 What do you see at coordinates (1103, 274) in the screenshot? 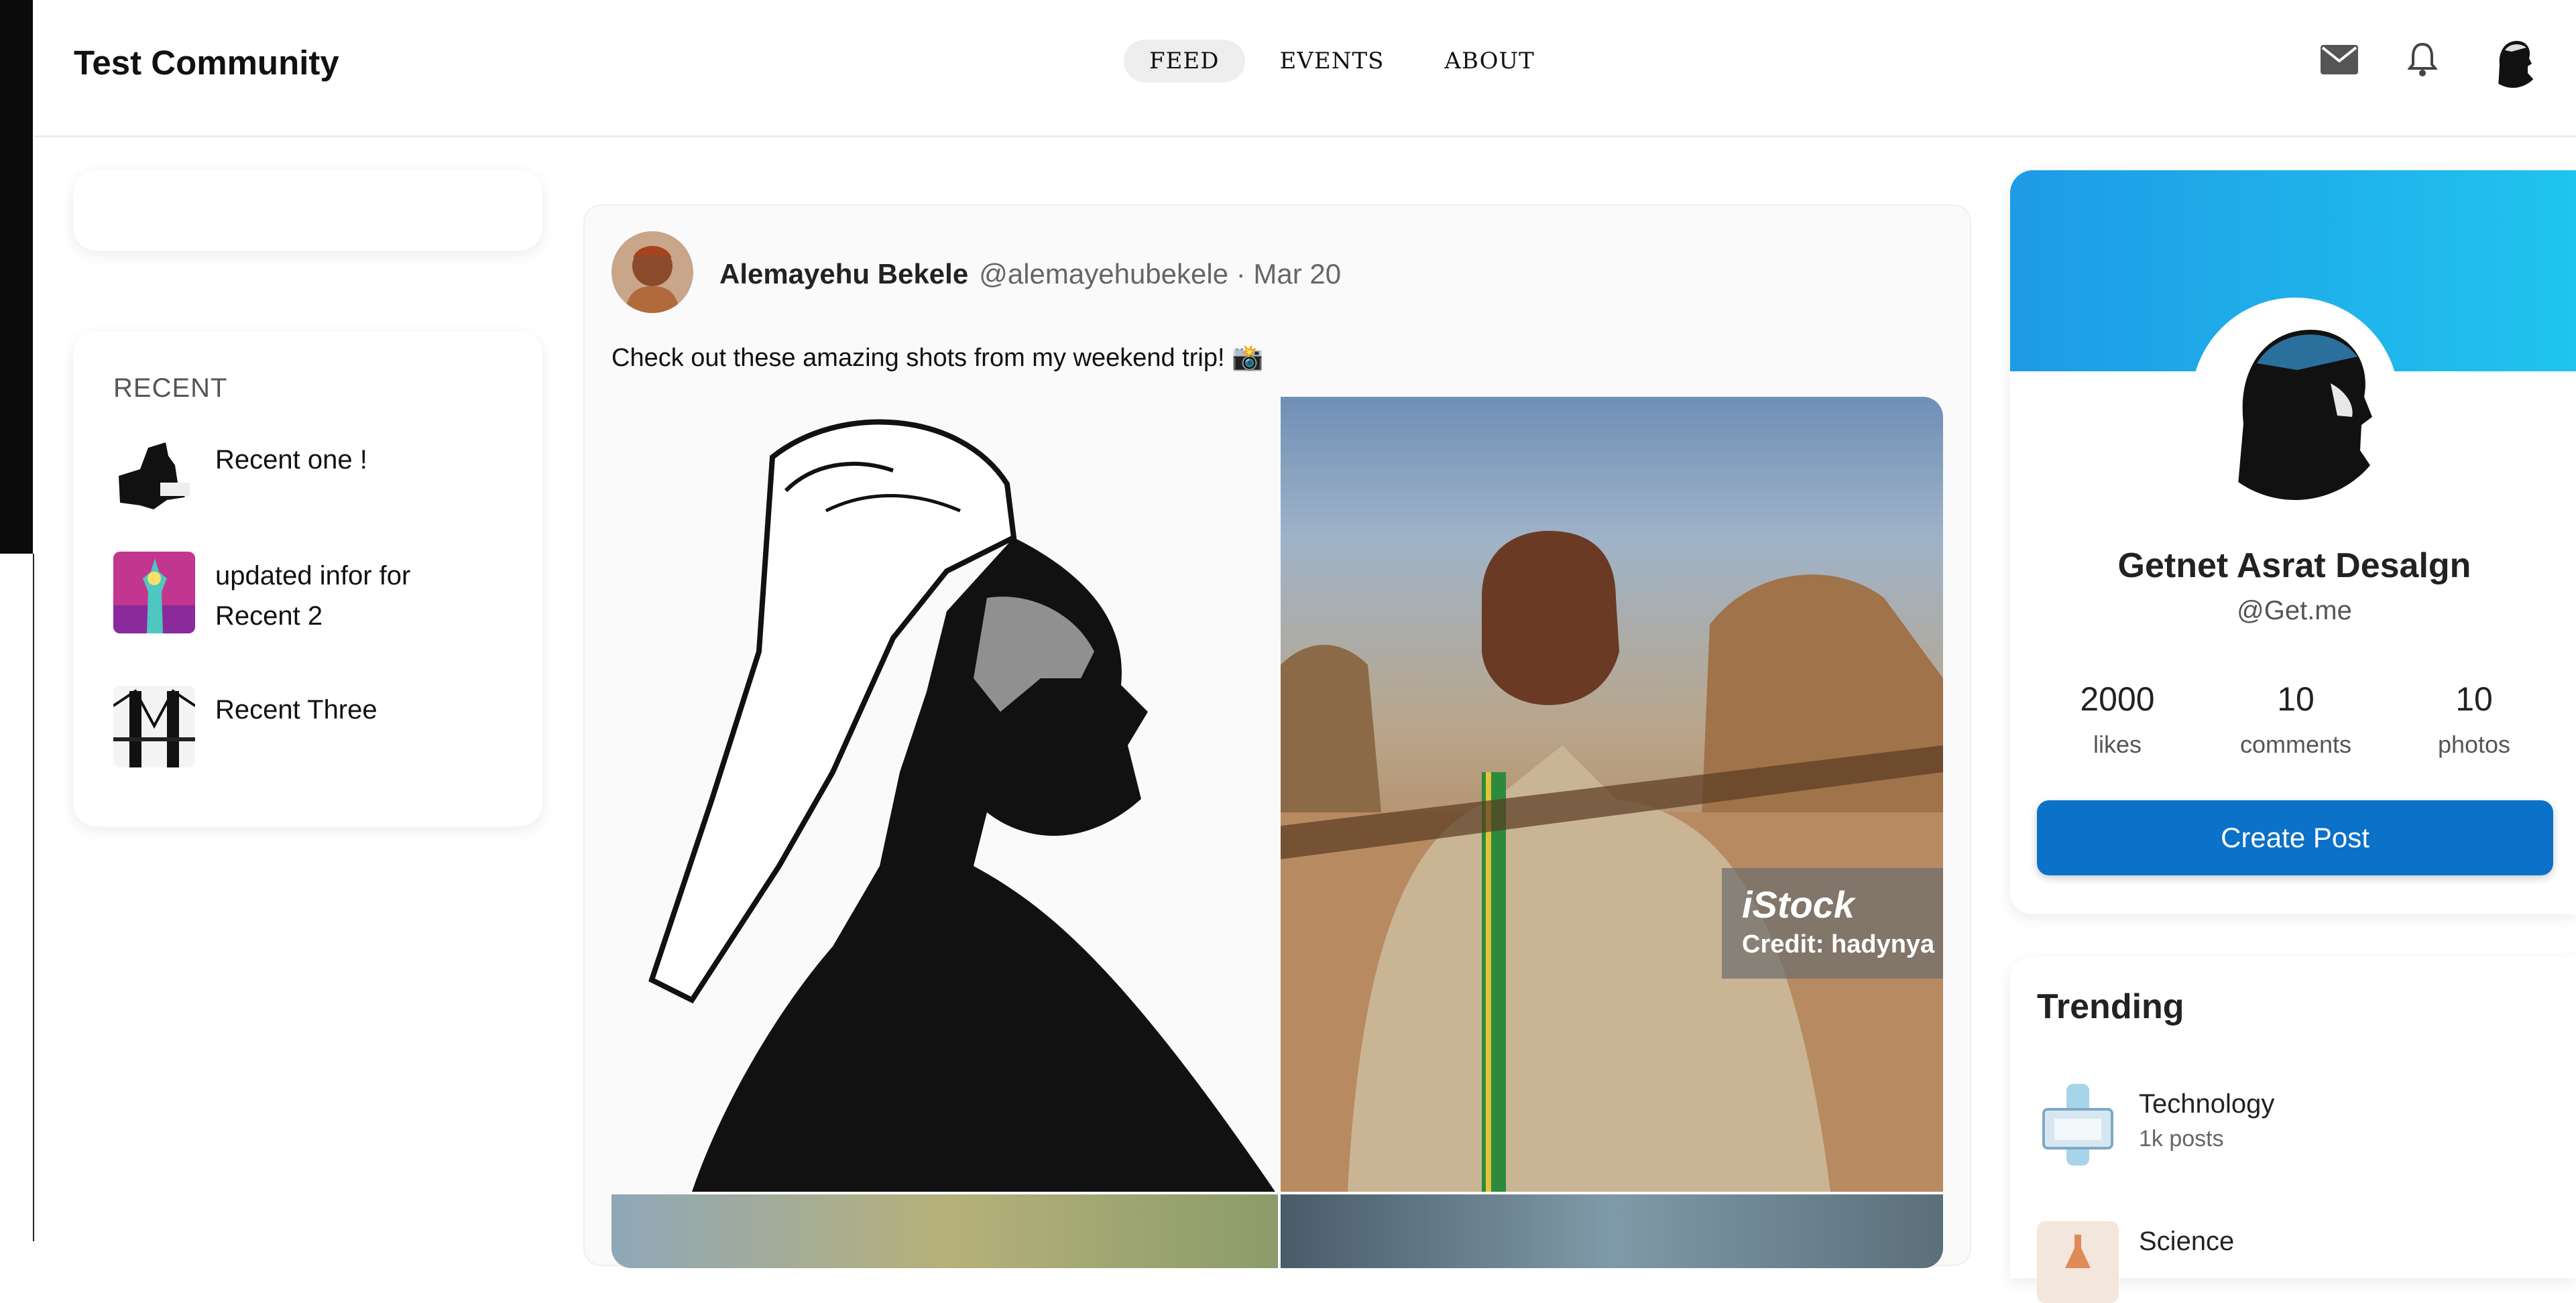
I see `post-author-handle: @alemayehubekele` at bounding box center [1103, 274].